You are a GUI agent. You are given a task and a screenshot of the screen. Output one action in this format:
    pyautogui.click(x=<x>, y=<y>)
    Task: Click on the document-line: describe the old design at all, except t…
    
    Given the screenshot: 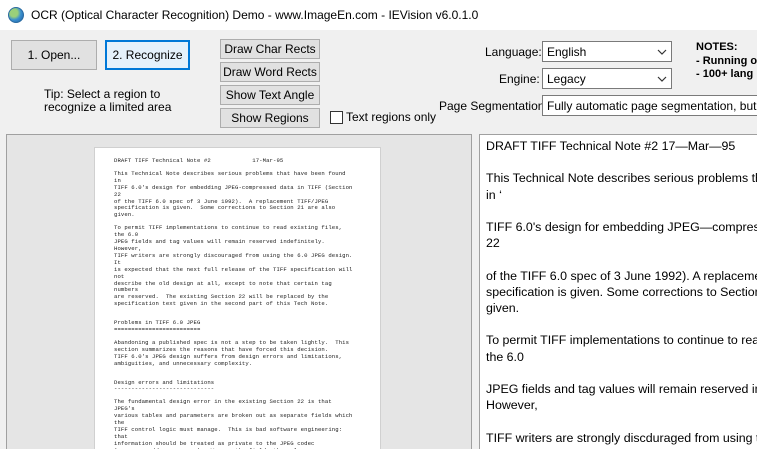 What is the action you would take?
    pyautogui.click(x=223, y=283)
    